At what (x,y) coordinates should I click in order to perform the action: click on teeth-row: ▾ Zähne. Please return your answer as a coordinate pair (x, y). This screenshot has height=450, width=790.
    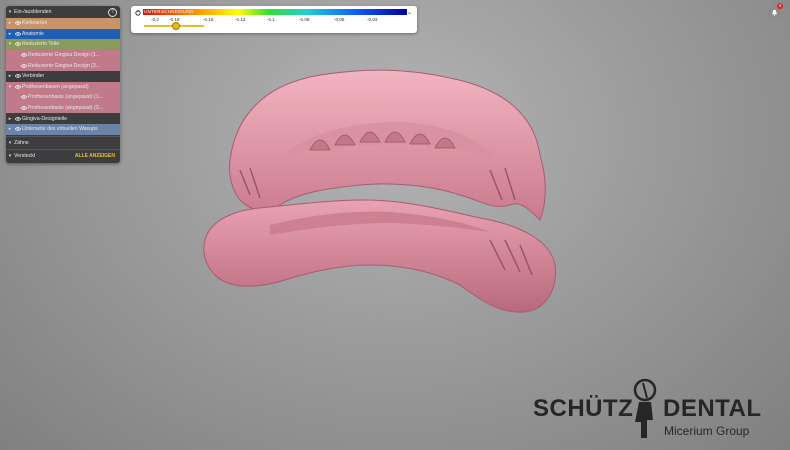
    Looking at the image, I should click on (63, 143).